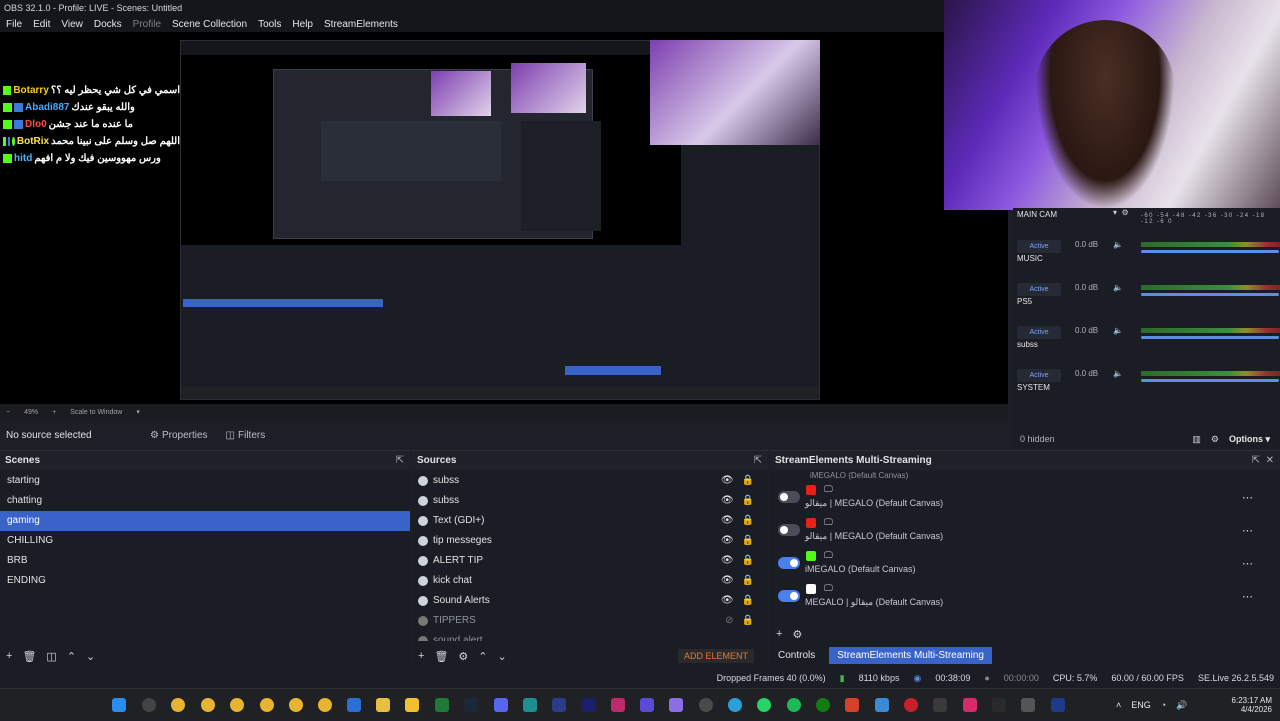 This screenshot has height=721, width=1280. What do you see at coordinates (14, 24) in the screenshot?
I see `menu-file: File` at bounding box center [14, 24].